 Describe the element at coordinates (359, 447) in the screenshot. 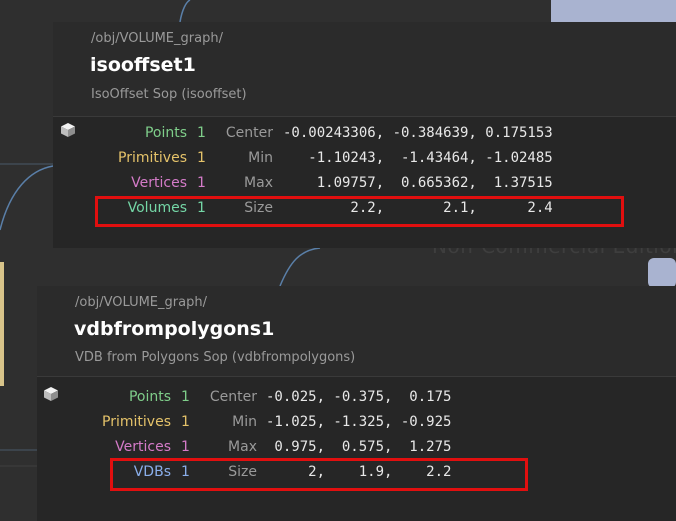

I see `max-values: 0.975, 0.575, 1.275` at that location.